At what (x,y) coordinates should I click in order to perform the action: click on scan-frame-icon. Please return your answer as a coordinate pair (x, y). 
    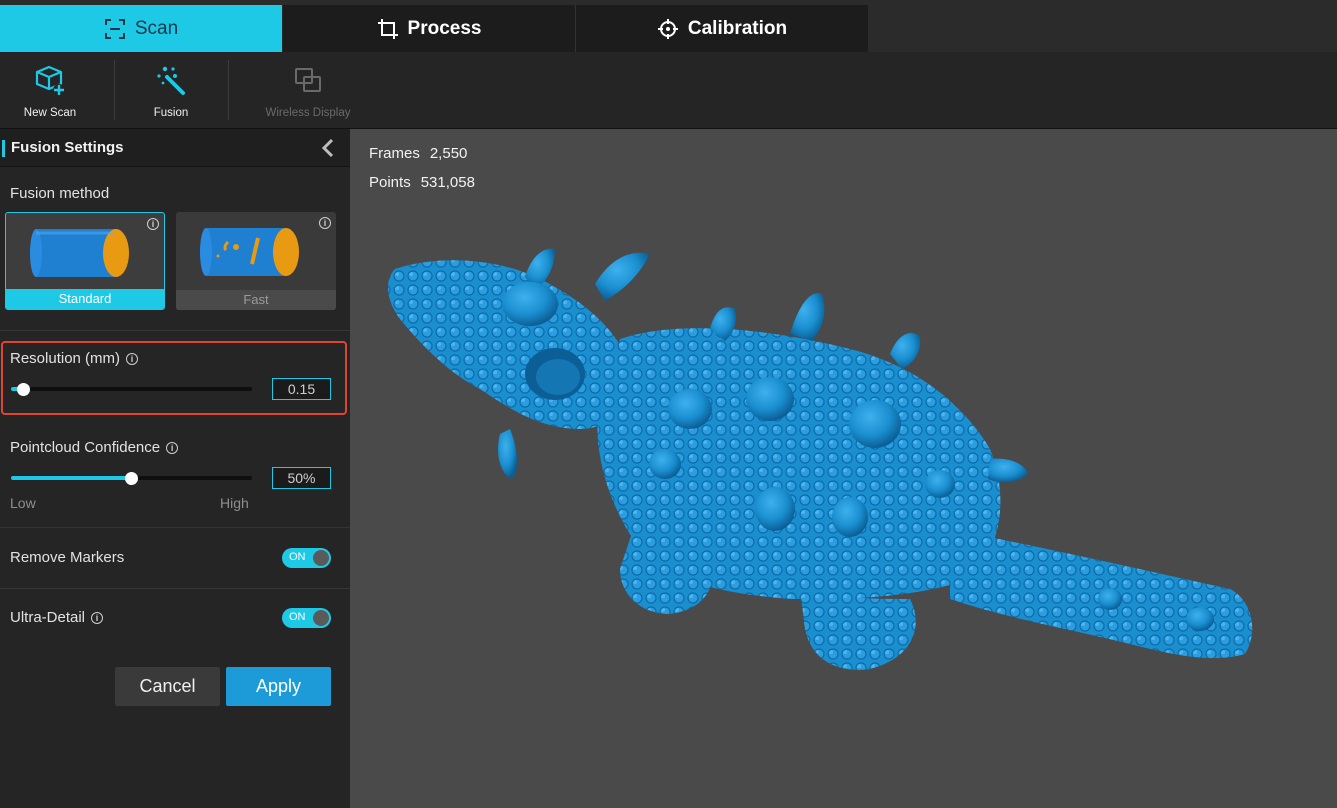
    Looking at the image, I should click on (114, 28).